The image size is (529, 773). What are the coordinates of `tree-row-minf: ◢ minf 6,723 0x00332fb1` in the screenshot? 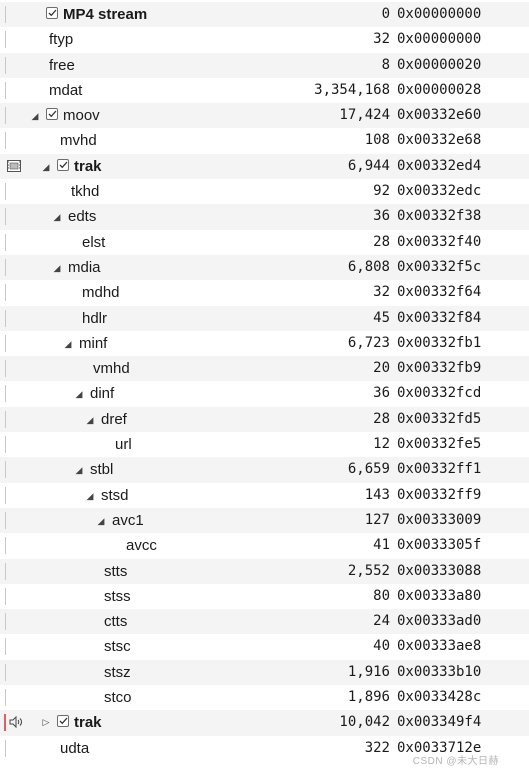 It's located at (264, 343).